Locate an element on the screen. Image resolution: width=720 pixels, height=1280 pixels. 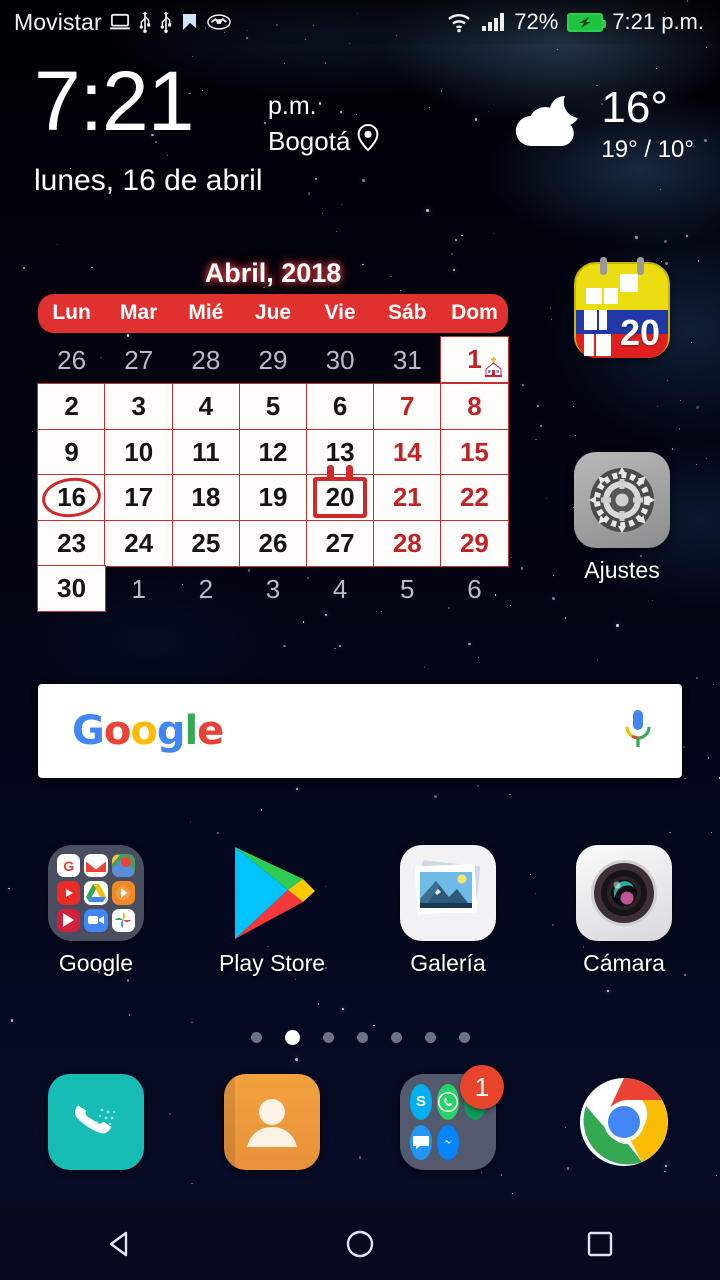
navigation-bar is located at coordinates (360, 1244).